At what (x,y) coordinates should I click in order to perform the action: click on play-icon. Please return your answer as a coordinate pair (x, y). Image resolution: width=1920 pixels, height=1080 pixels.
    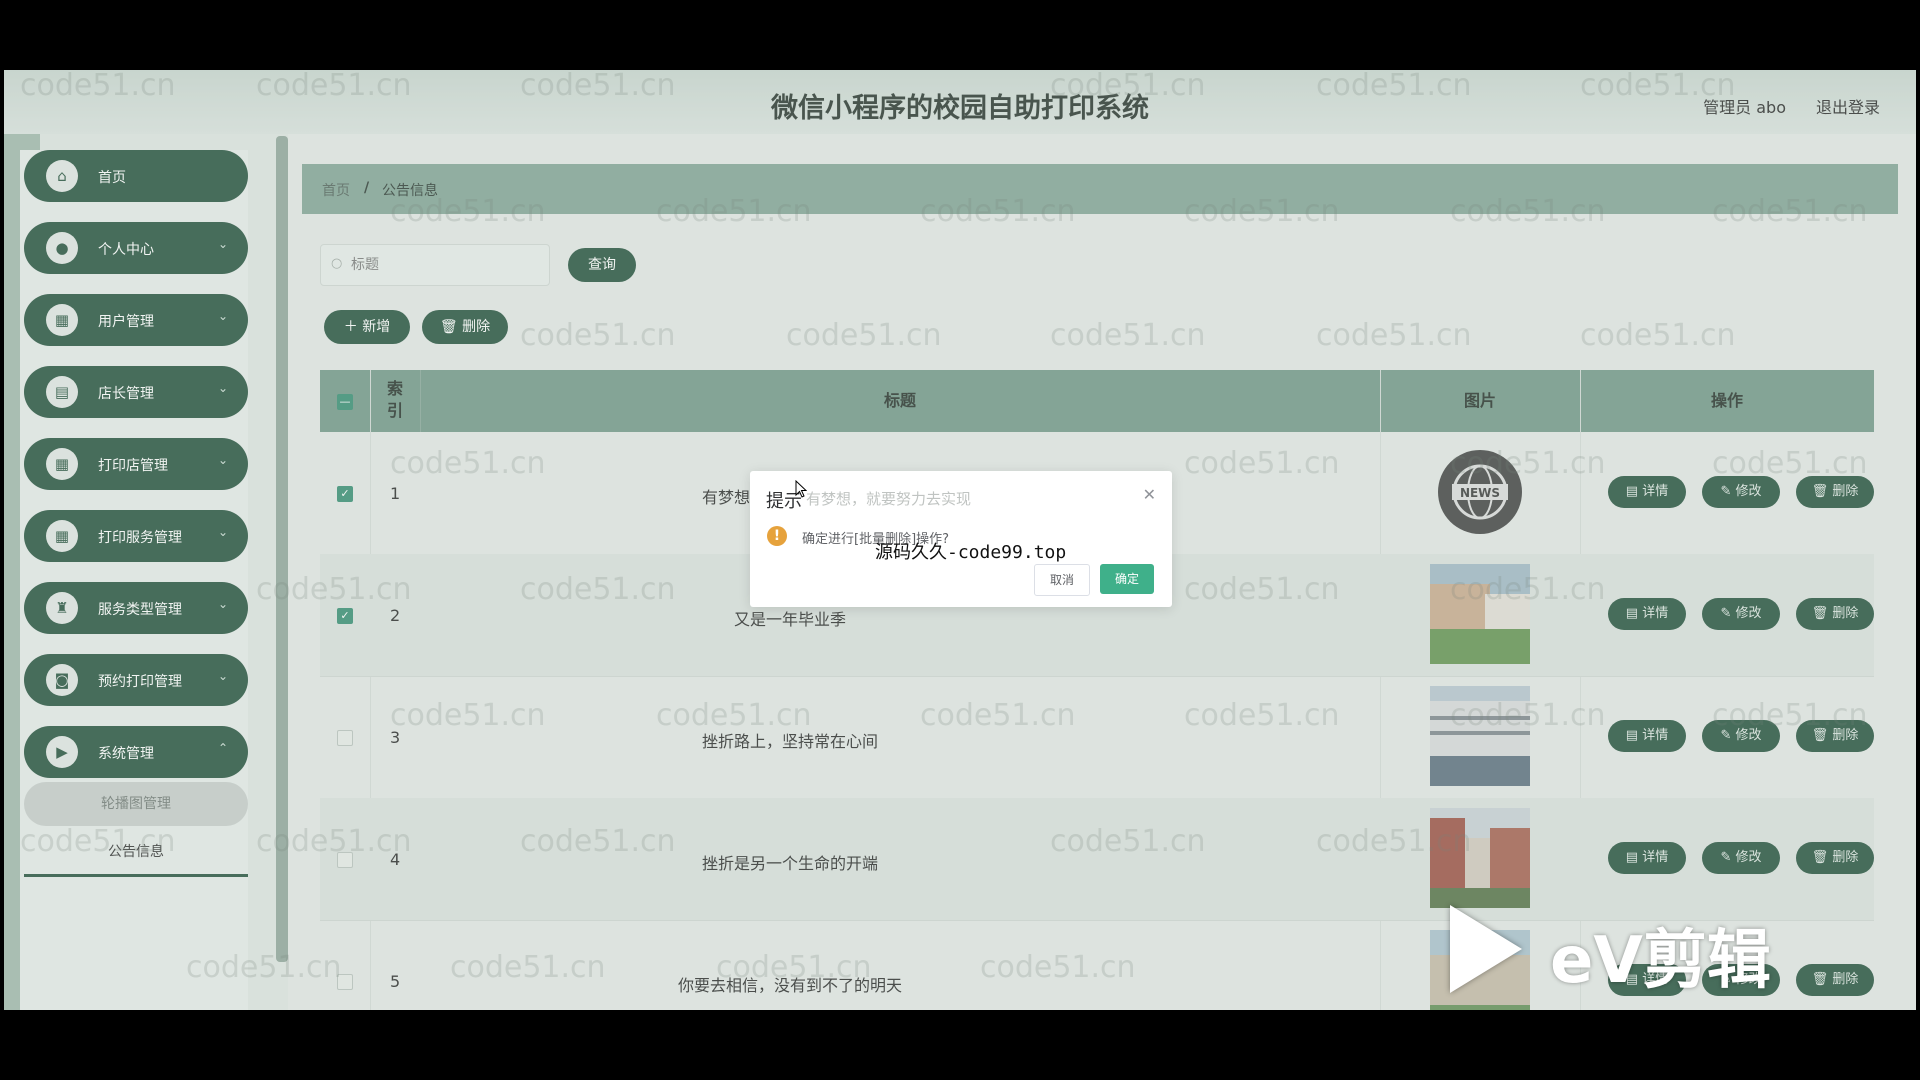
    Looking at the image, I should click on (1486, 949).